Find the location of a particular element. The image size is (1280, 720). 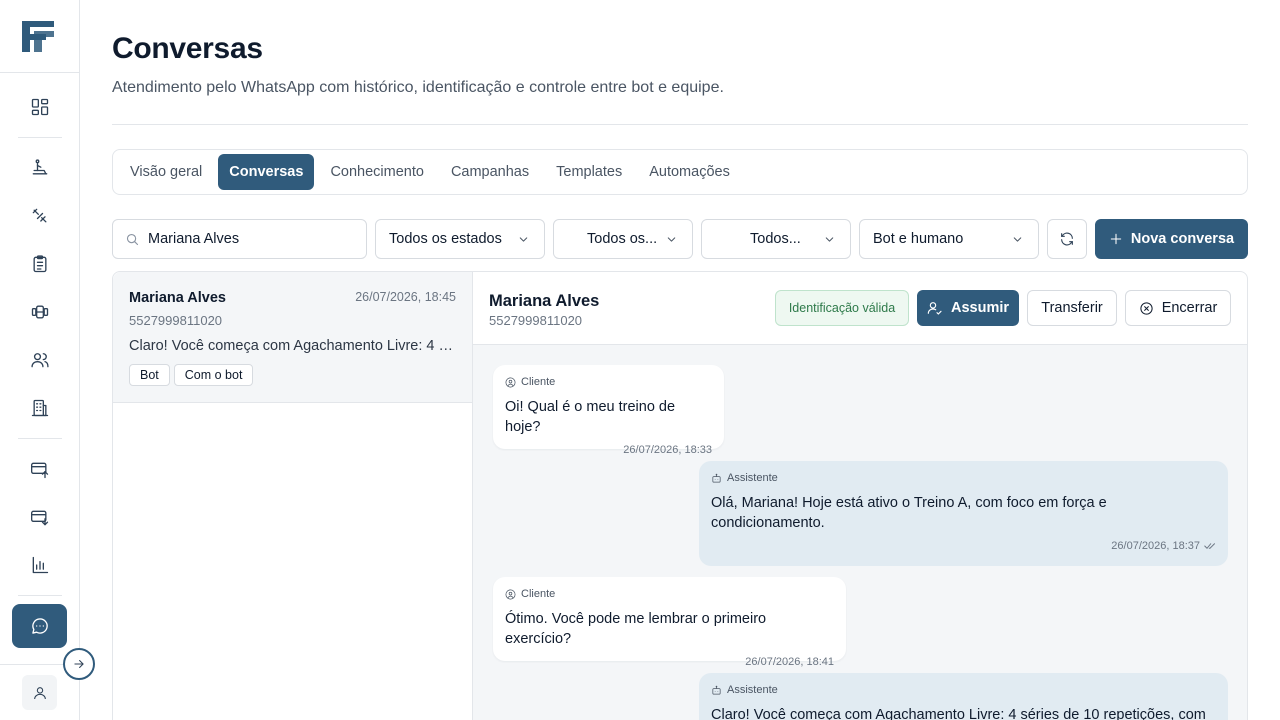

dashboard-icon is located at coordinates (40, 107).